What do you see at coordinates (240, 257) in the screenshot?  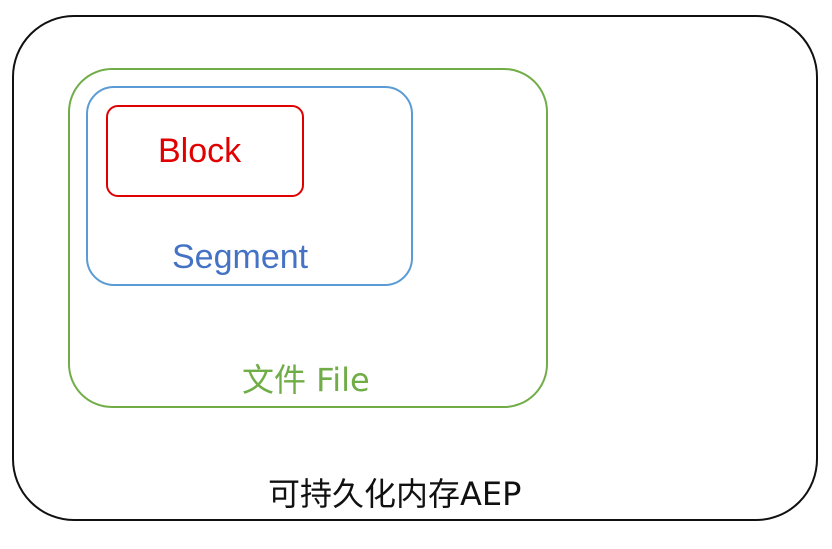 I see `segment-label: Segment` at bounding box center [240, 257].